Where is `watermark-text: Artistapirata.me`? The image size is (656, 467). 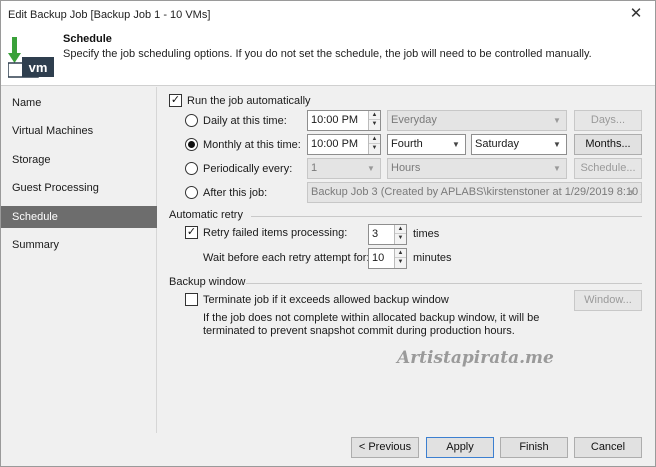
watermark-text: Artistapirata.me is located at coordinates (475, 358).